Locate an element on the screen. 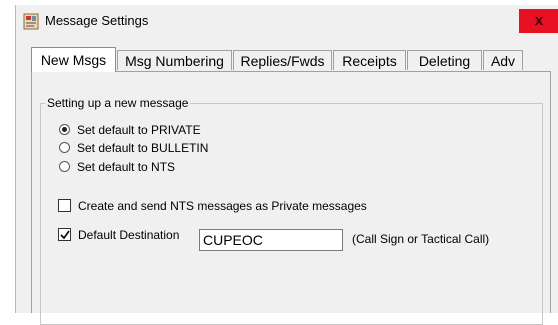 Image resolution: width=558 pixels, height=325 pixels. tab-msg-numbering: Msg Numbering is located at coordinates (174, 60).